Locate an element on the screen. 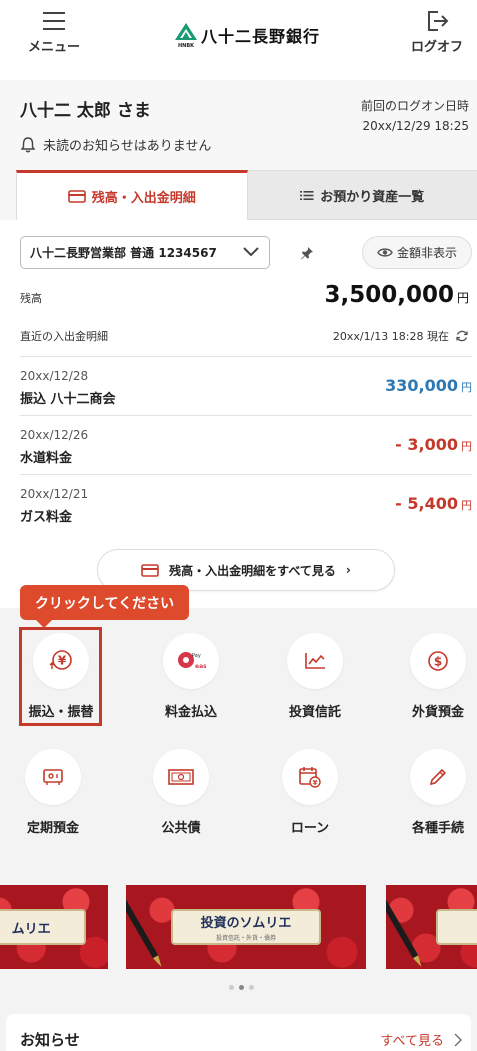 The height and width of the screenshot is (1051, 477). recent-label: 直近の入出金明細 is located at coordinates (64, 336).